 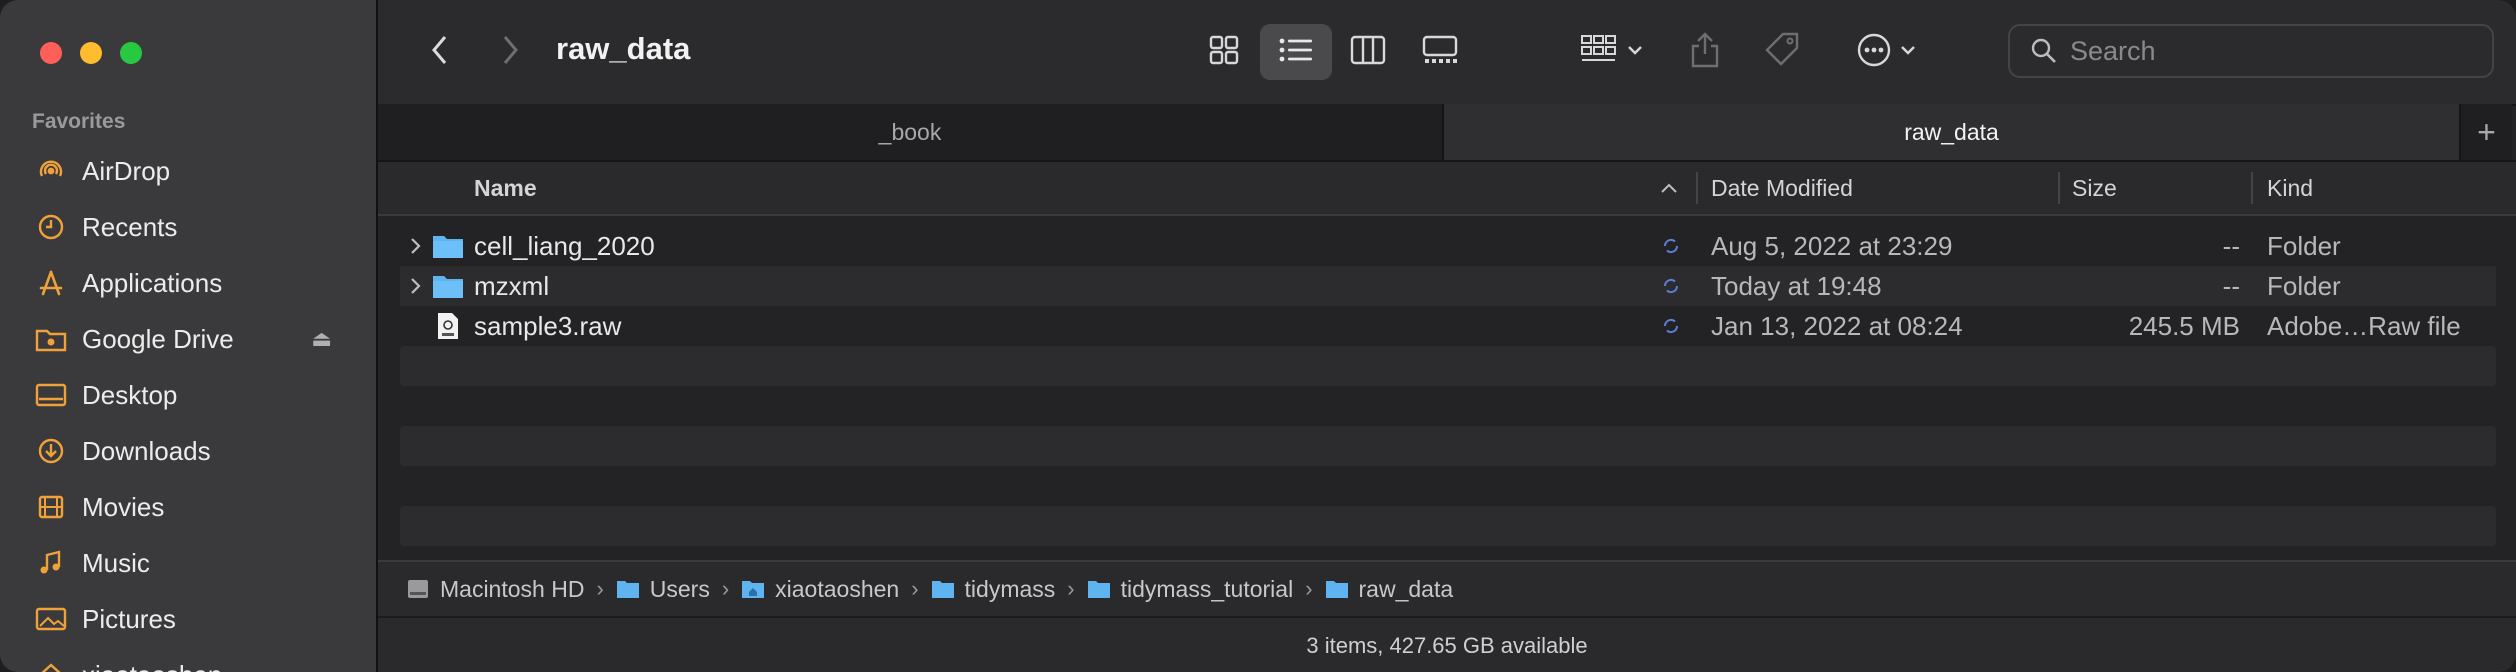 I want to click on close-window-button, so click(x=51, y=53).